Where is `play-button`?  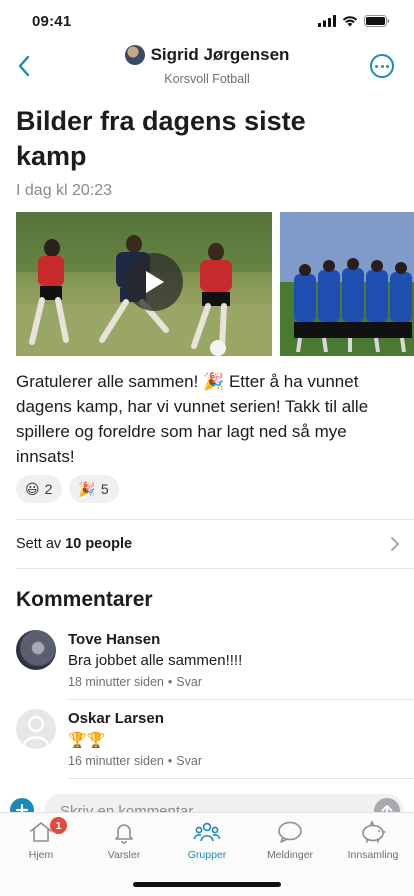
play-button is located at coordinates (154, 282).